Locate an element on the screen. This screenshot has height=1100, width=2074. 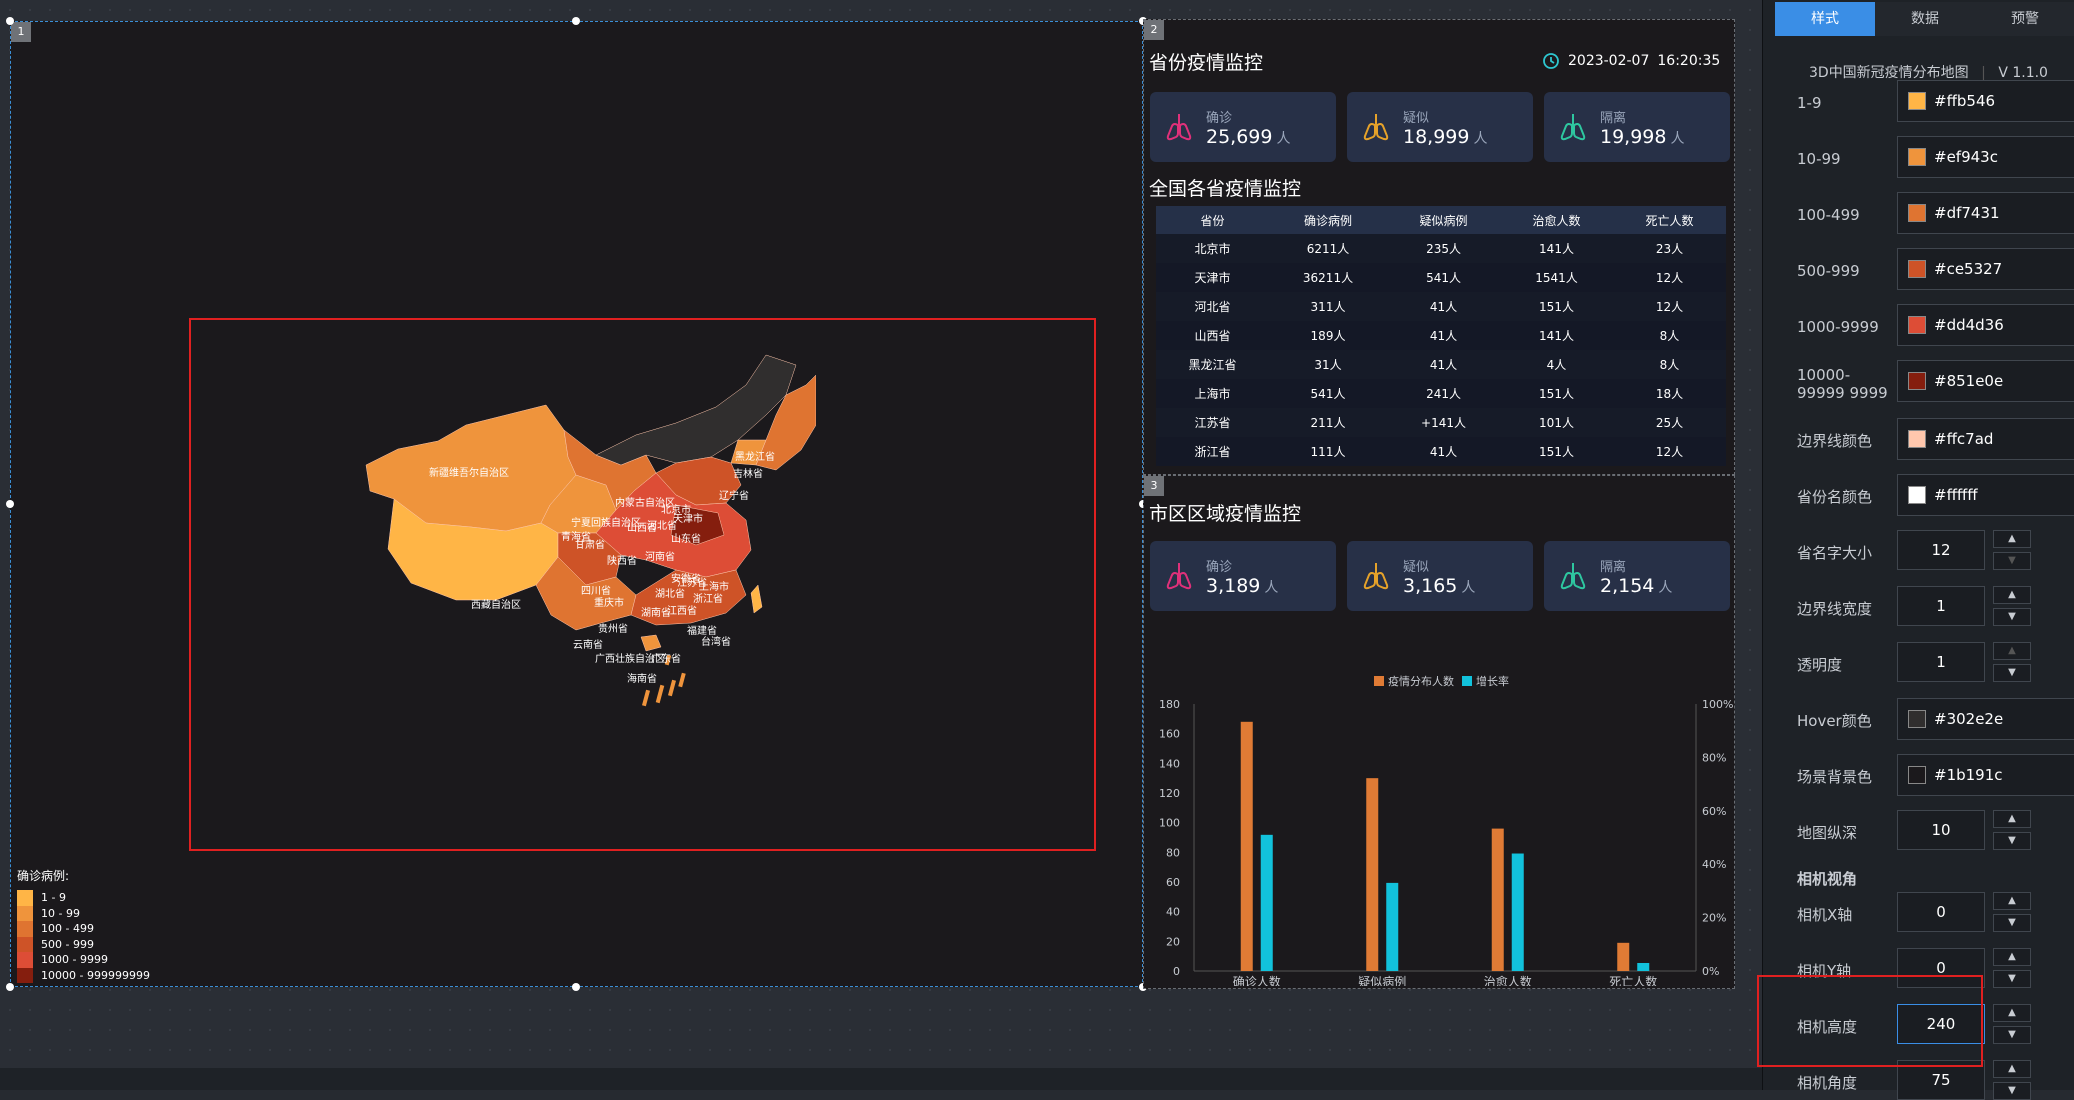
number-input: 0 is located at coordinates (1941, 912).